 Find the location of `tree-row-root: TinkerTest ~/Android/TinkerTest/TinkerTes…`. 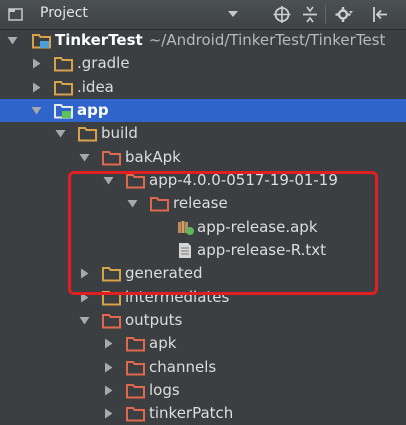

tree-row-root: TinkerTest ~/Android/TinkerTest/TinkerTes… is located at coordinates (203, 40).